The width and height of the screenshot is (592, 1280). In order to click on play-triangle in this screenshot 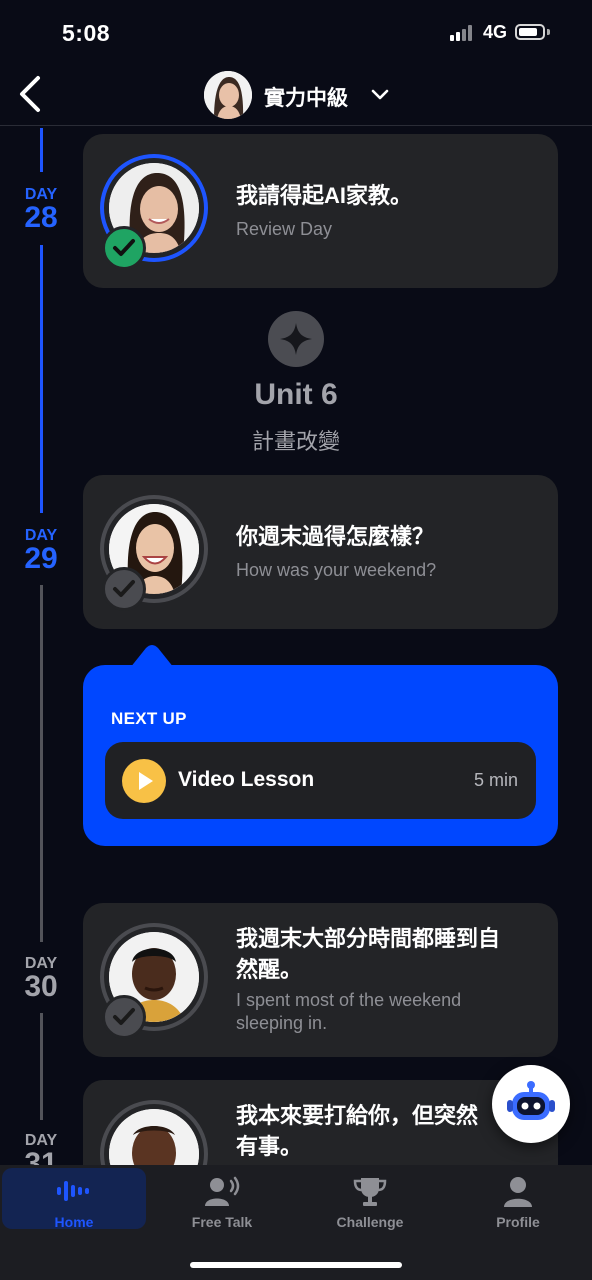, I will do `click(146, 781)`.